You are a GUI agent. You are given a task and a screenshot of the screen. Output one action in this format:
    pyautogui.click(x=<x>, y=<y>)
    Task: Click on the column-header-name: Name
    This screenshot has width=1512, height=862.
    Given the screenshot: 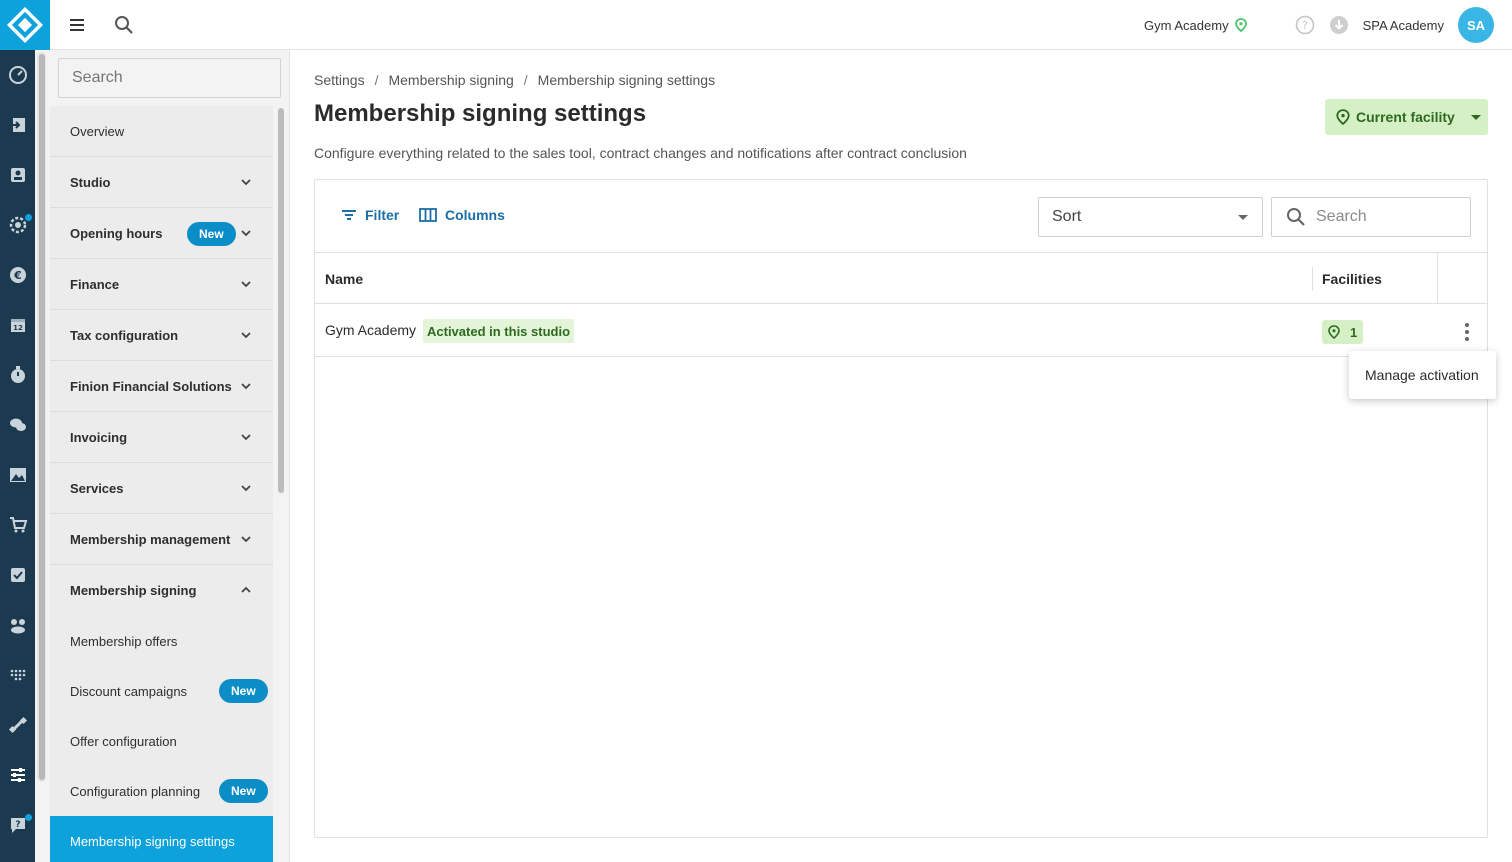 What is the action you would take?
    pyautogui.click(x=344, y=279)
    